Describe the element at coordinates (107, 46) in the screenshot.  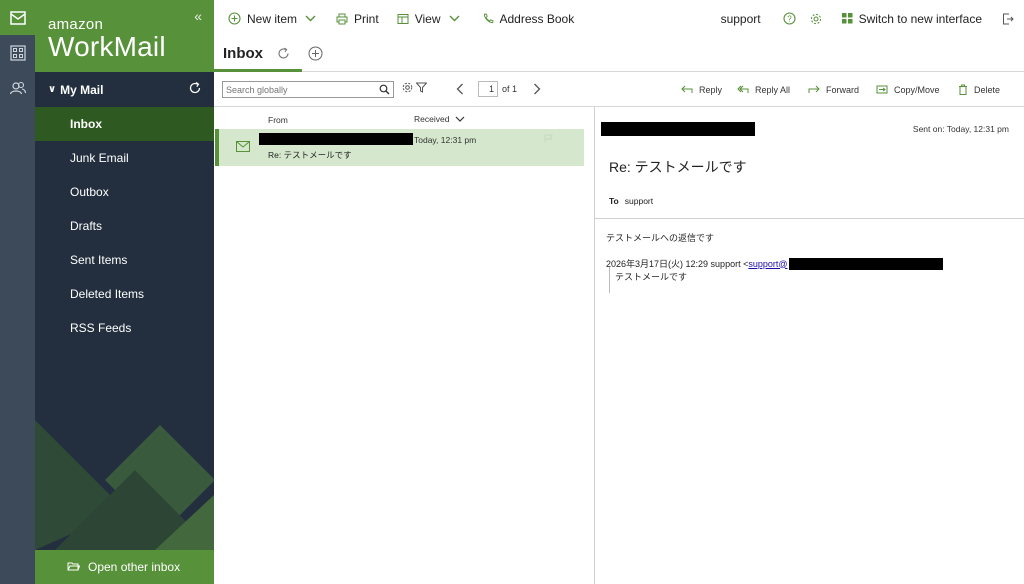
I see `brand-workmail: WorkMail` at that location.